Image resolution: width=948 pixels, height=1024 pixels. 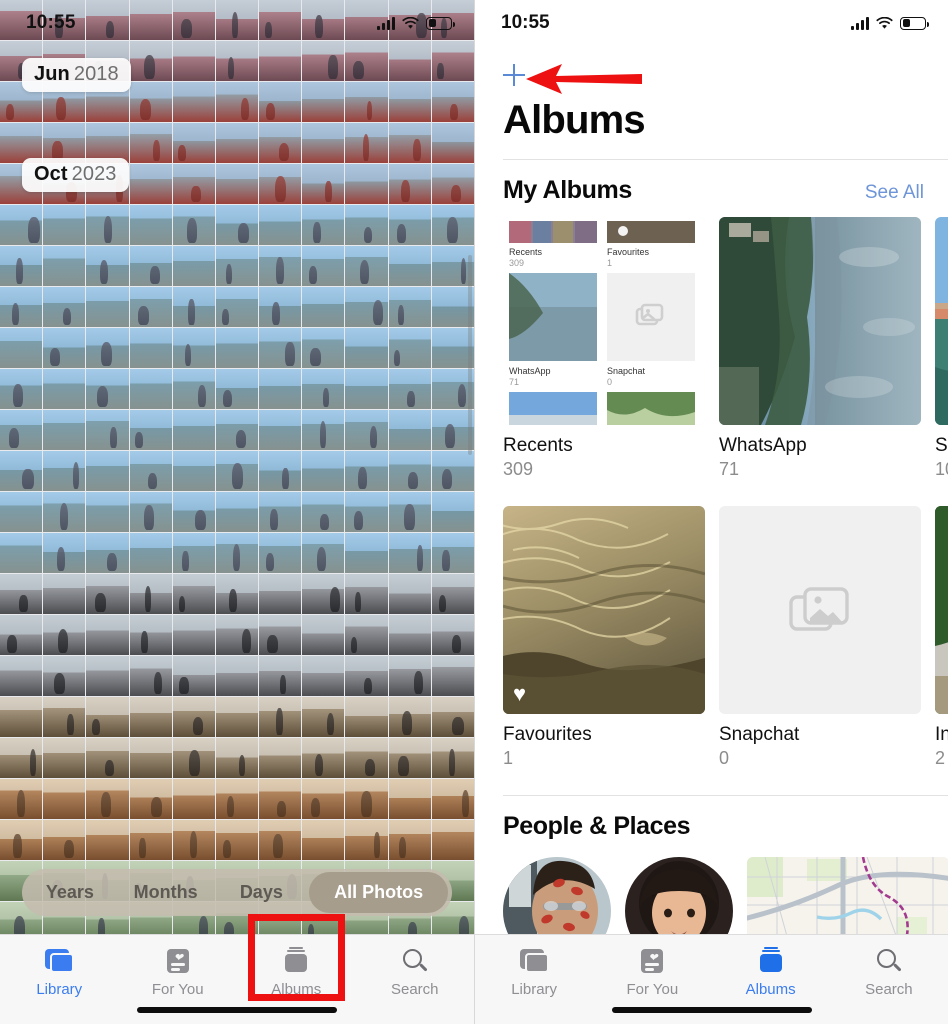 What do you see at coordinates (70, 892) in the screenshot?
I see `segment-years: Years` at bounding box center [70, 892].